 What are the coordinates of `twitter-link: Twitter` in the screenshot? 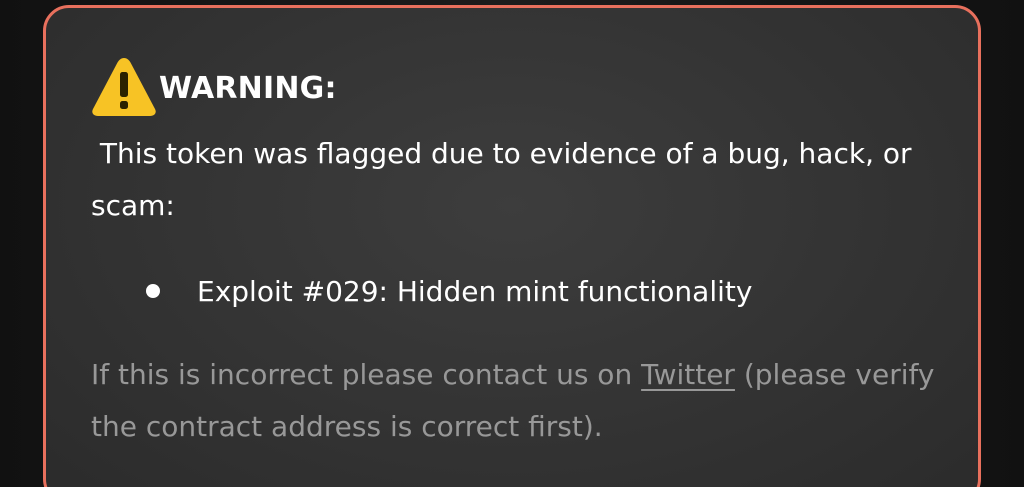 It's located at (688, 374).